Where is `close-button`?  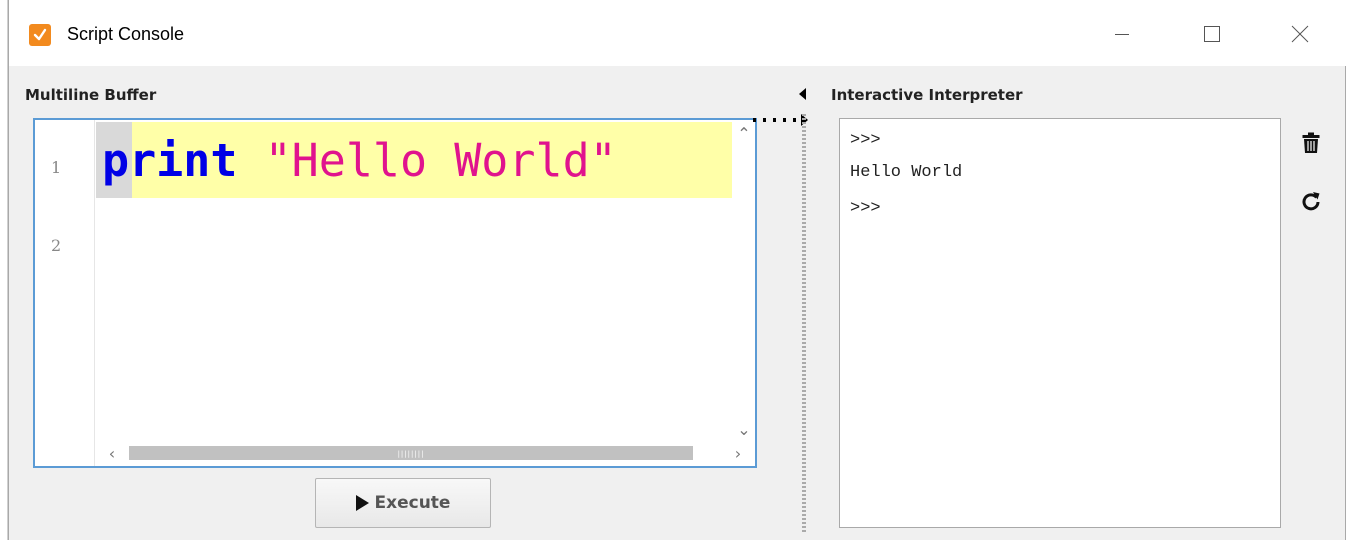
close-button is located at coordinates (1300, 34).